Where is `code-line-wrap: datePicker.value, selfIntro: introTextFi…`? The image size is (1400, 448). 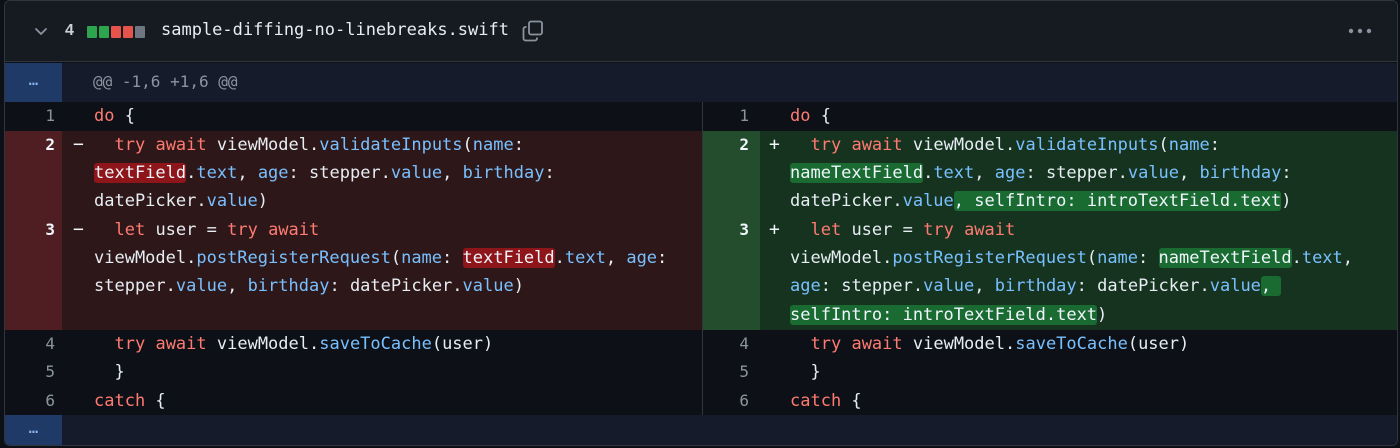 code-line-wrap: datePicker.value, selfIntro: introTextFi… is located at coordinates (1041, 201).